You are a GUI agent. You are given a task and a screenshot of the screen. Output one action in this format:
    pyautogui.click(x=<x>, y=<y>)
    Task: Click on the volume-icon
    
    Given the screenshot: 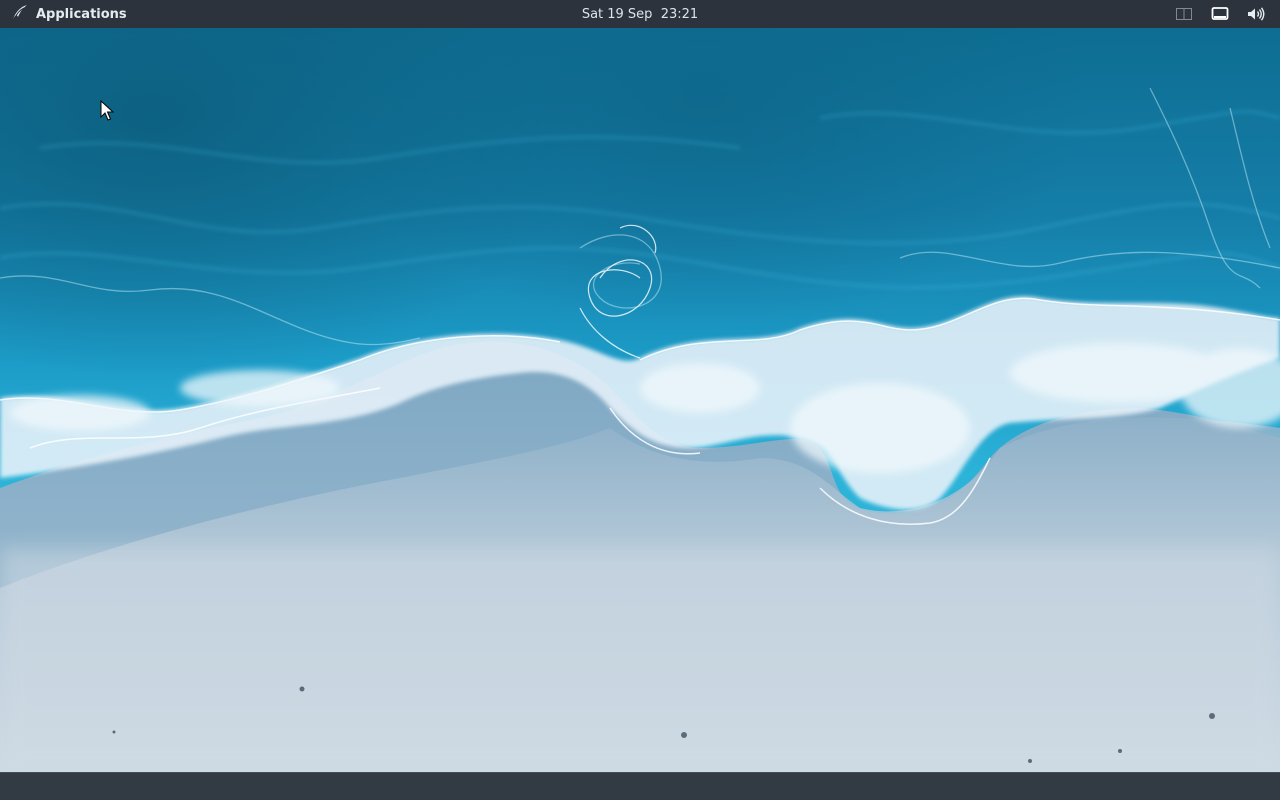 What is the action you would take?
    pyautogui.click(x=1256, y=14)
    